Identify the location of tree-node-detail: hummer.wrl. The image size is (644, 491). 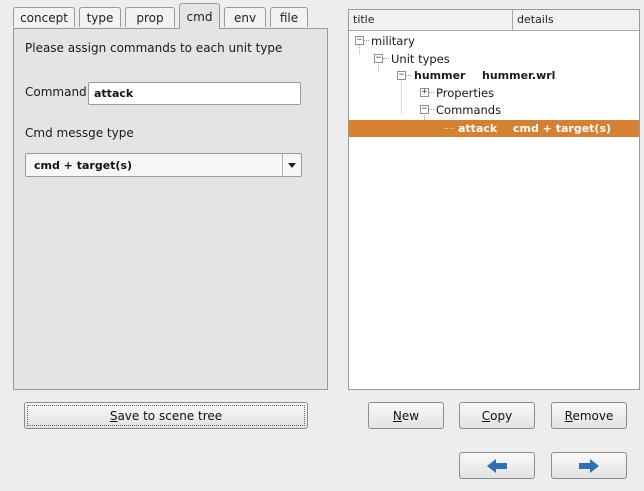
(519, 75).